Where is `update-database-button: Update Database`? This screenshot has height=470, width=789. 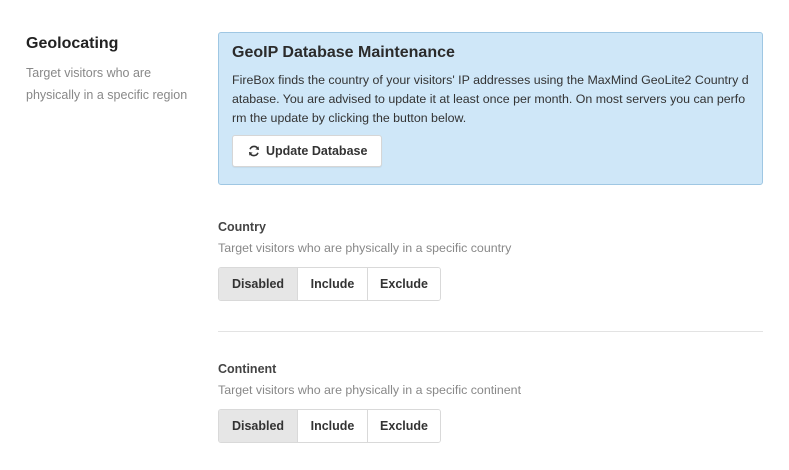
update-database-button: Update Database is located at coordinates (307, 151).